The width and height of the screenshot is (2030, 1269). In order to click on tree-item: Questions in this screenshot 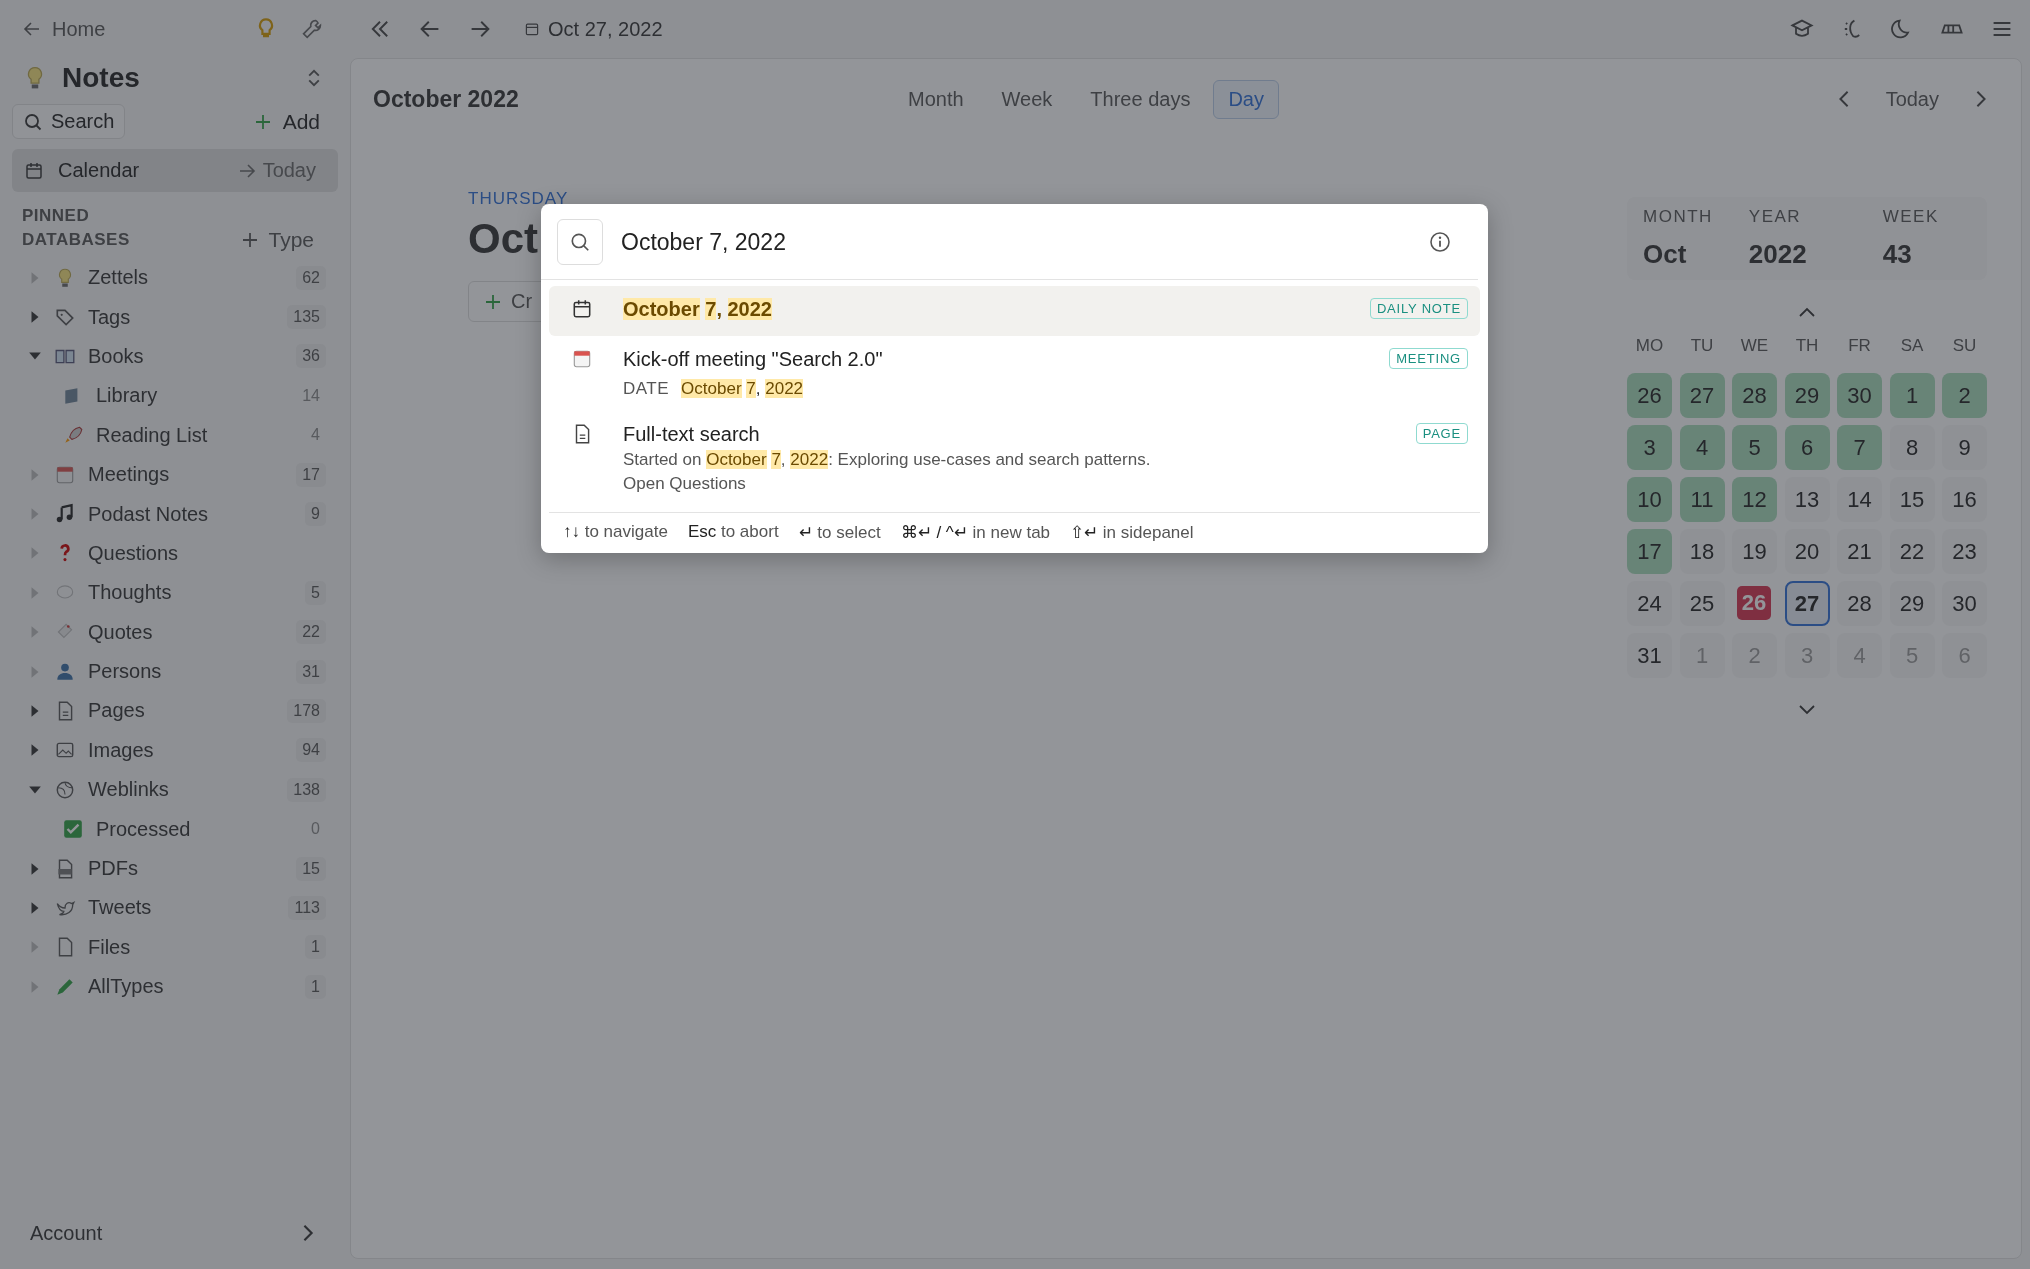, I will do `click(175, 553)`.